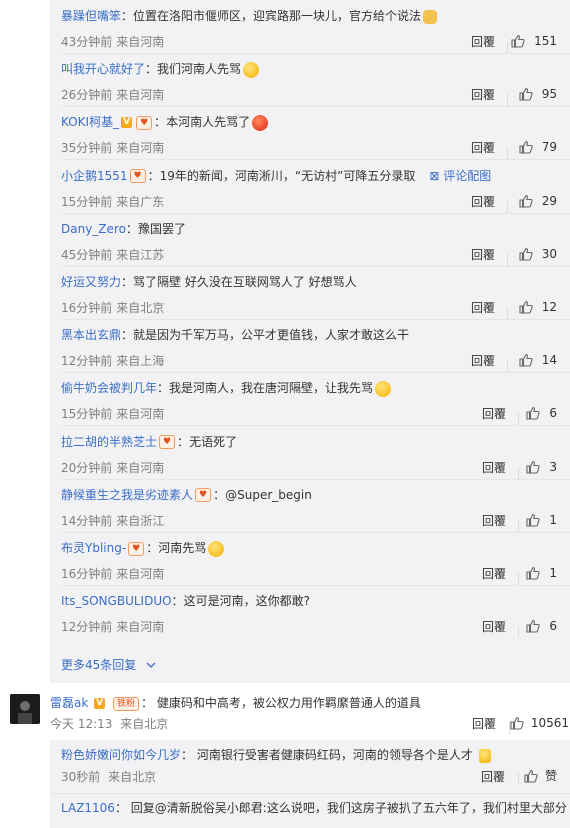  I want to click on sub-comment-username: 拉二胡的半熟芝士, so click(109, 442).